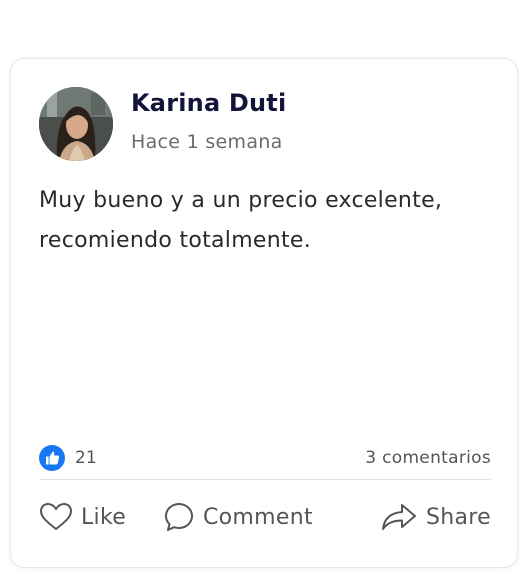 This screenshot has width=532, height=584. Describe the element at coordinates (258, 517) in the screenshot. I see `comment-button-label: Comment` at that location.